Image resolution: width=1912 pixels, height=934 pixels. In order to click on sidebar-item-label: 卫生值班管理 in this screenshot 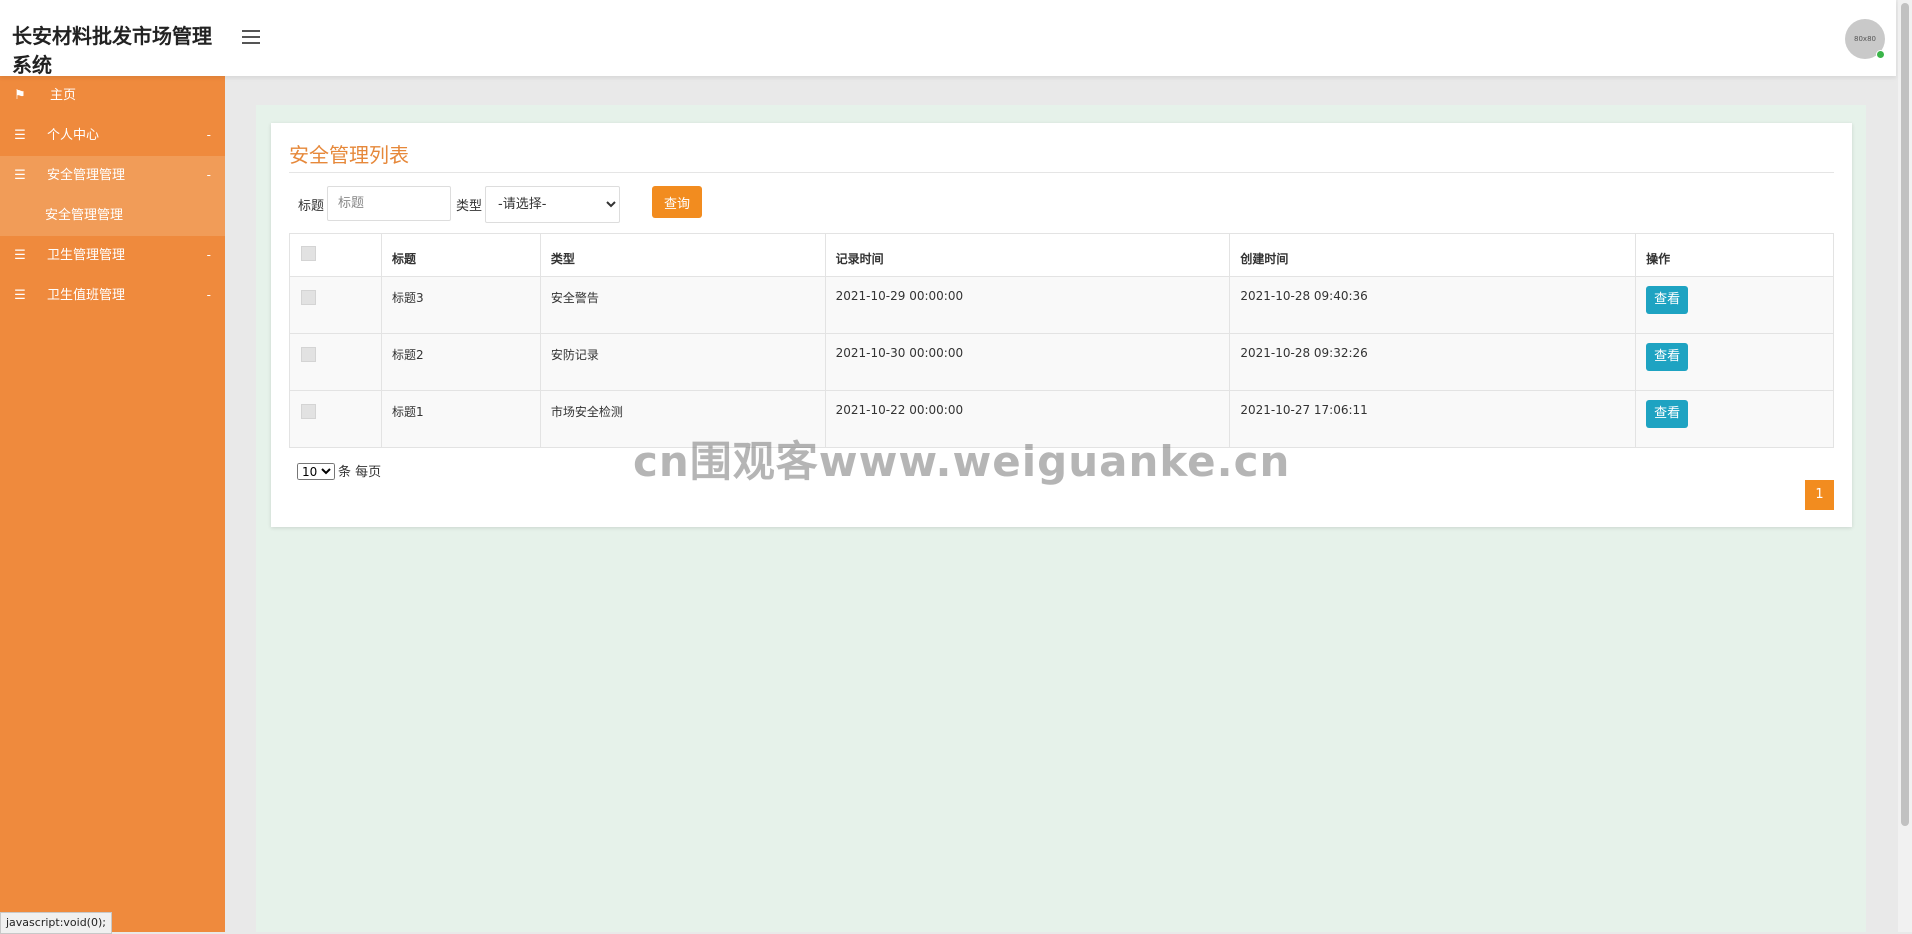, I will do `click(86, 295)`.